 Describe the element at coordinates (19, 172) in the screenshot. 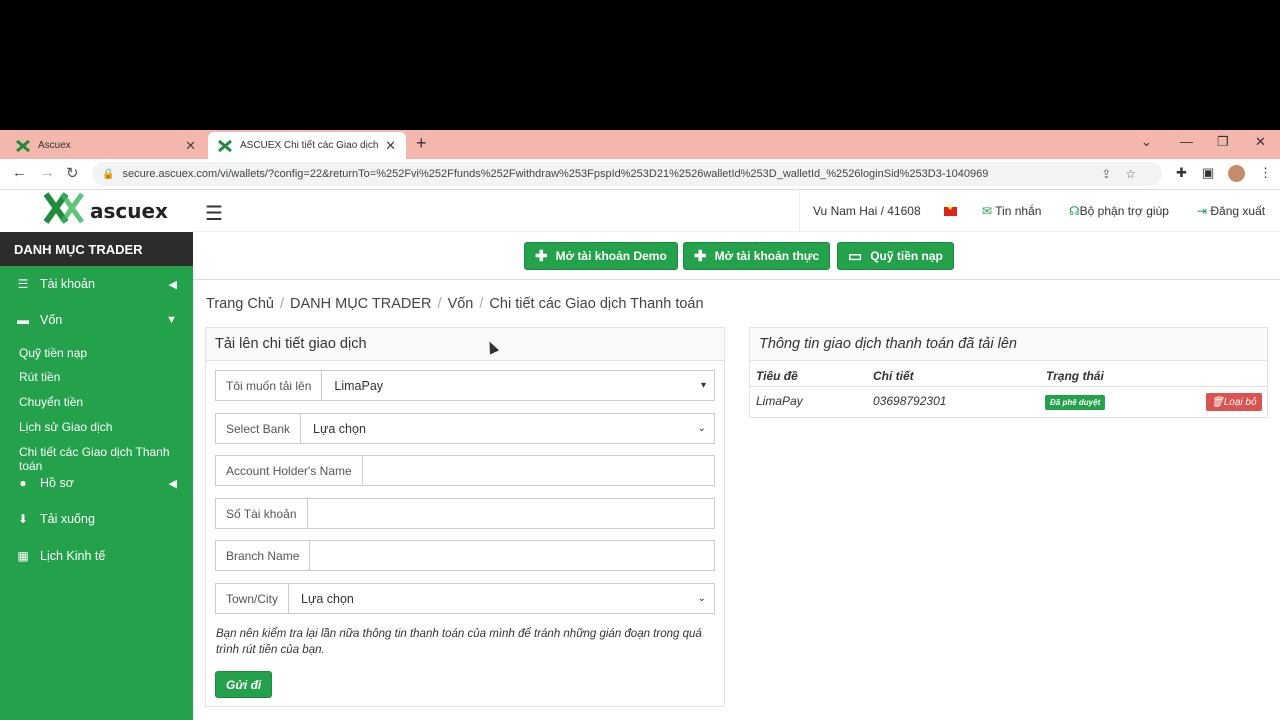

I see `back-icon: ←` at that location.